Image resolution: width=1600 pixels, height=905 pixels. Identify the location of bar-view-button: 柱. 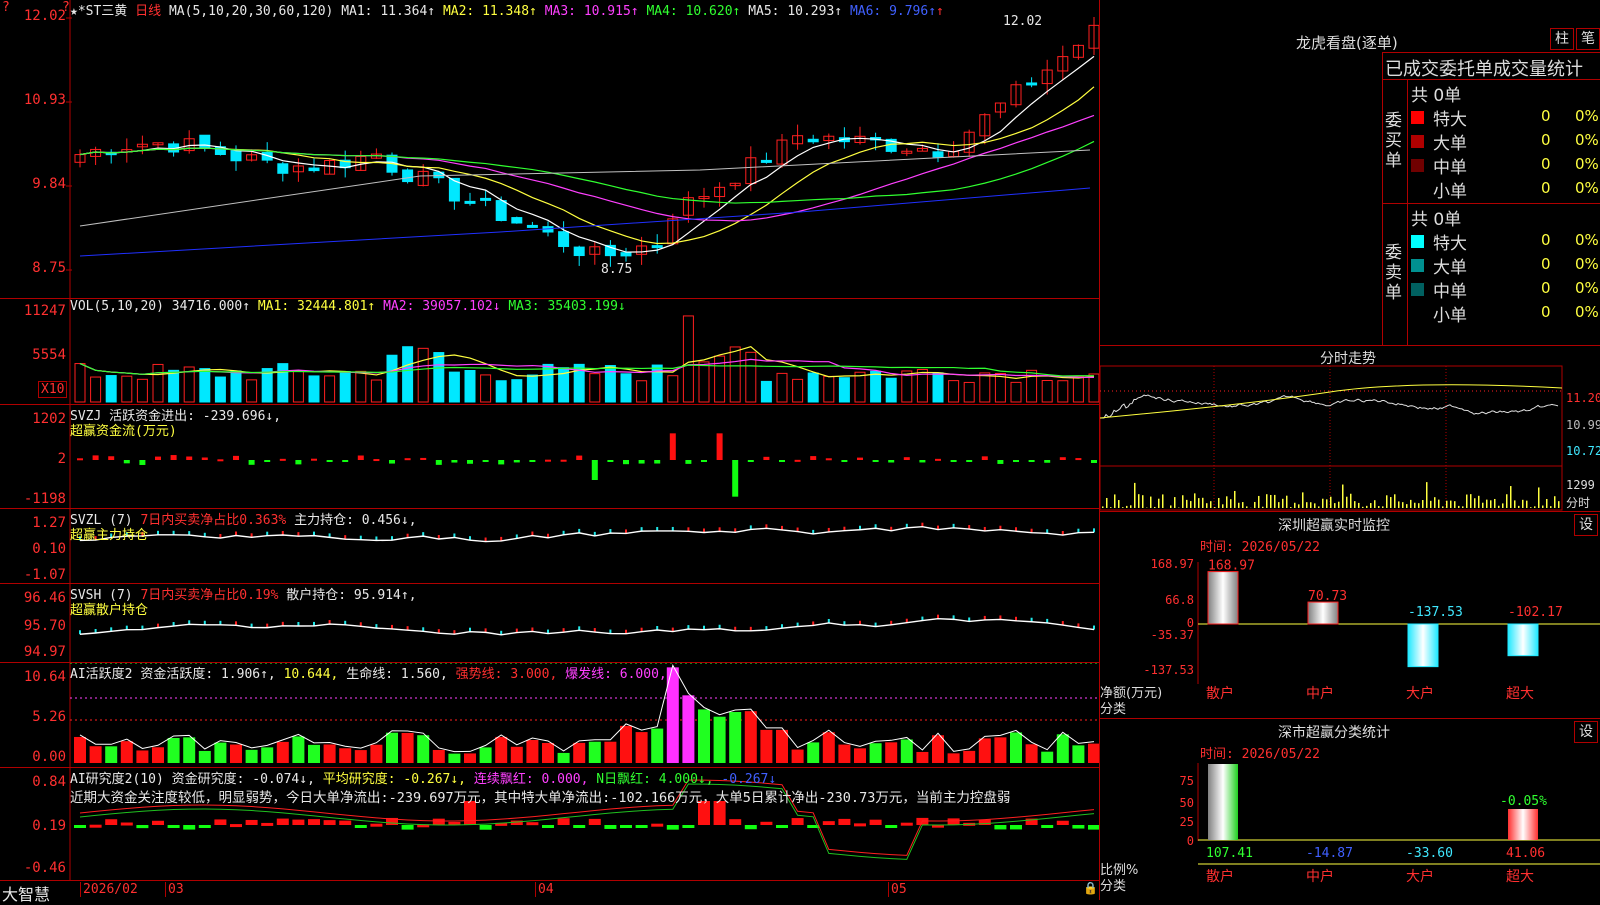
(1562, 39).